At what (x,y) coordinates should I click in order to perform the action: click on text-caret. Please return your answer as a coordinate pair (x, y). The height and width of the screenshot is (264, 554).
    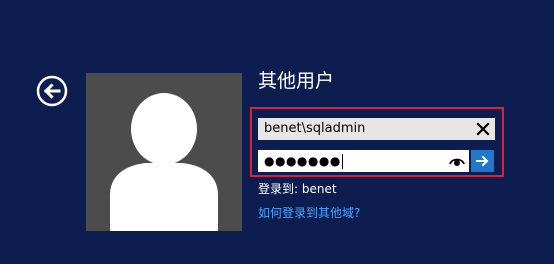
    Looking at the image, I should click on (342, 161).